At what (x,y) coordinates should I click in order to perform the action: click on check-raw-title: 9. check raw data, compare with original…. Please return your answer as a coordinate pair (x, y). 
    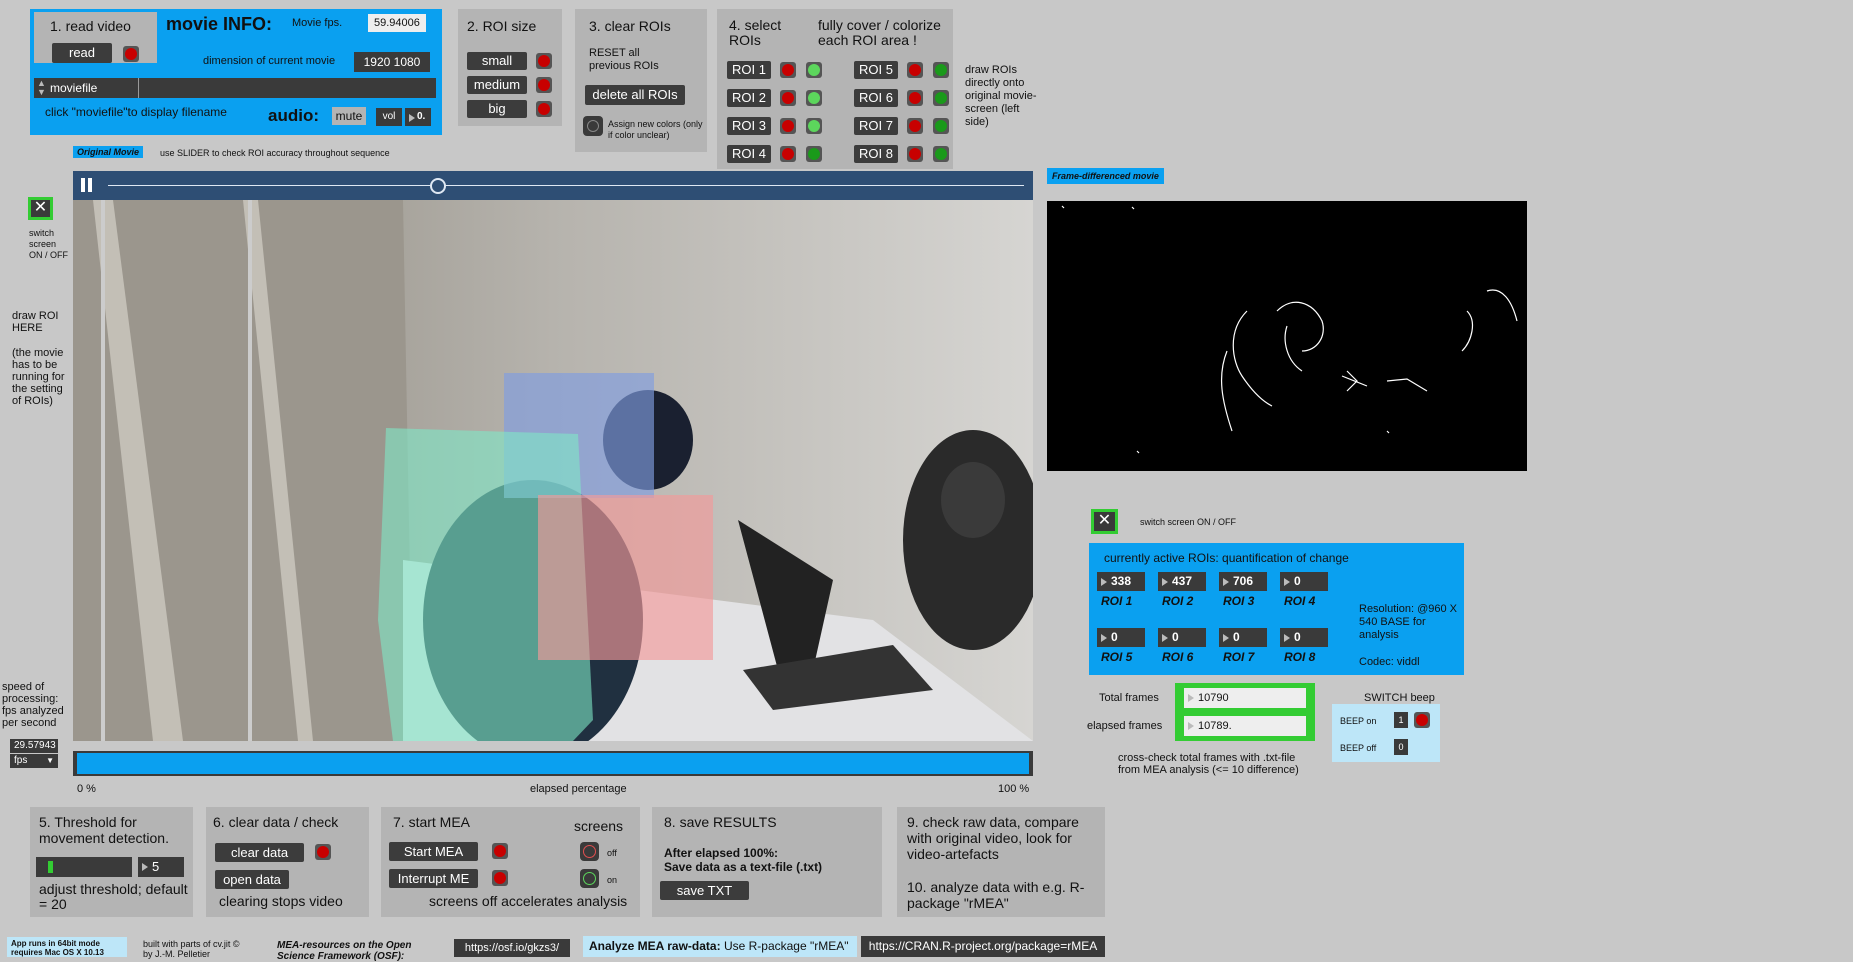
    Looking at the image, I should click on (993, 838).